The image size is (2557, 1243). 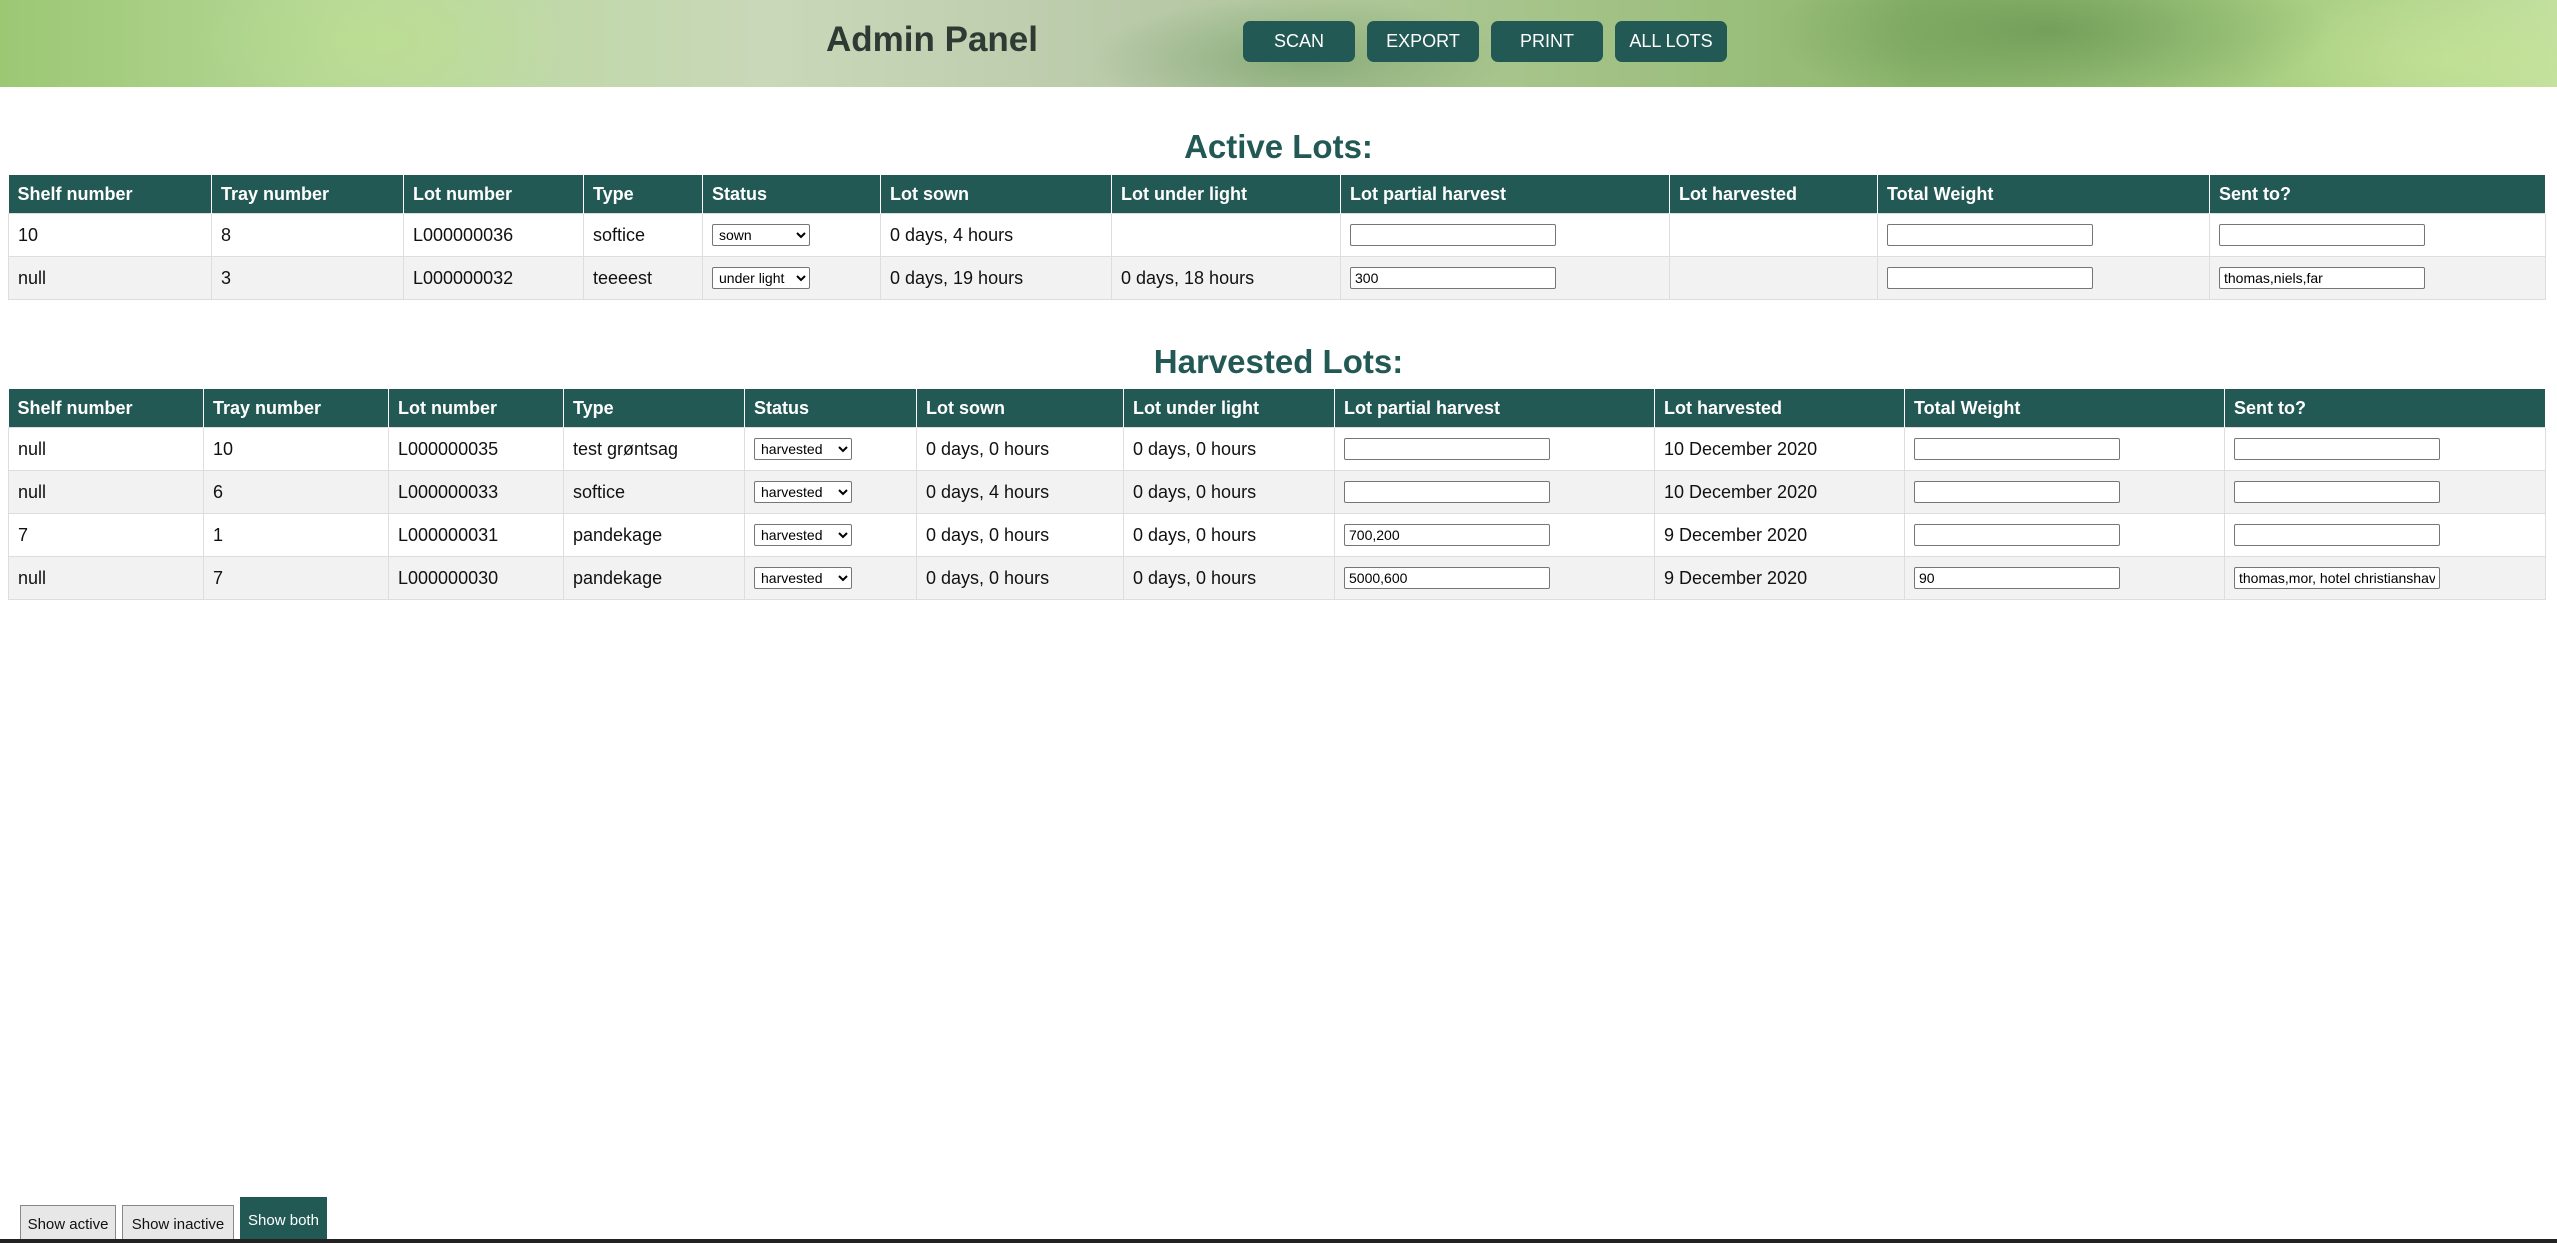 I want to click on shelf-cell: 10, so click(x=110, y=235).